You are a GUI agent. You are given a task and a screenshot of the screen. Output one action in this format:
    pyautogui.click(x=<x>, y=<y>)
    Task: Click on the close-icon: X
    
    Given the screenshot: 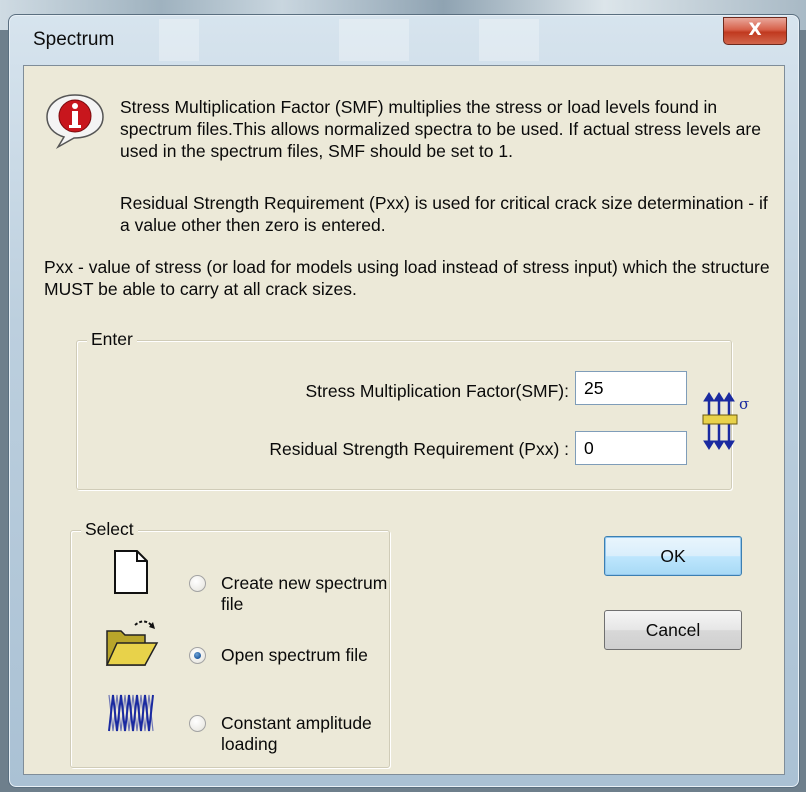 What is the action you would take?
    pyautogui.click(x=755, y=30)
    